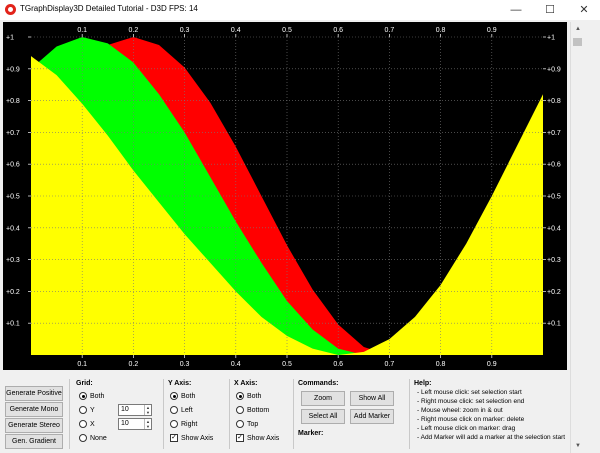 This screenshot has height=453, width=600. I want to click on help-line: - Mouse wheel: zoom in & out, so click(460, 410).